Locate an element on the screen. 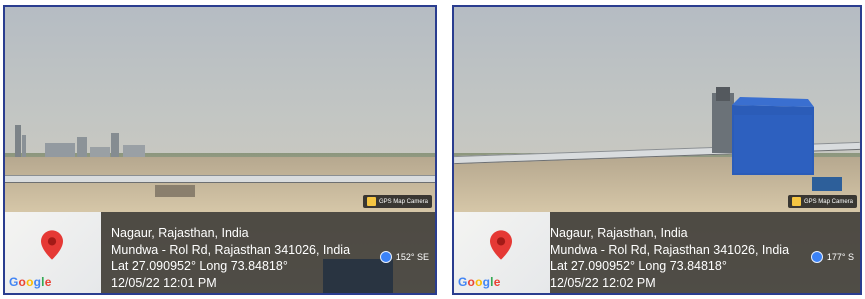  compass-heading: 152° SE is located at coordinates (404, 257).